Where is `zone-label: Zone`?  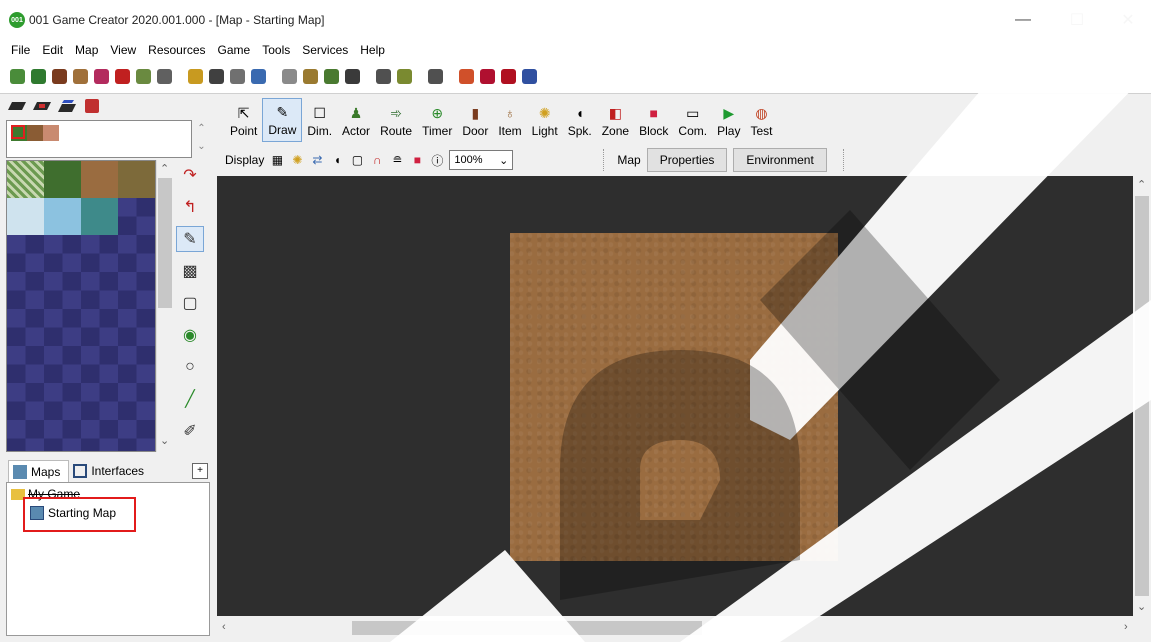
zone-label: Zone is located at coordinates (615, 131).